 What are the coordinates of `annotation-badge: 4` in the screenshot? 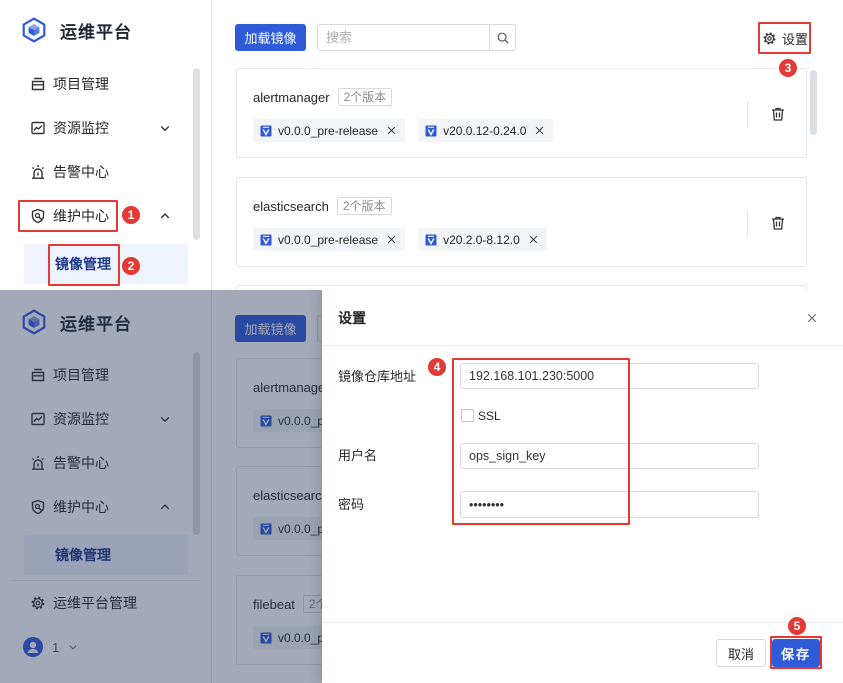 It's located at (437, 367).